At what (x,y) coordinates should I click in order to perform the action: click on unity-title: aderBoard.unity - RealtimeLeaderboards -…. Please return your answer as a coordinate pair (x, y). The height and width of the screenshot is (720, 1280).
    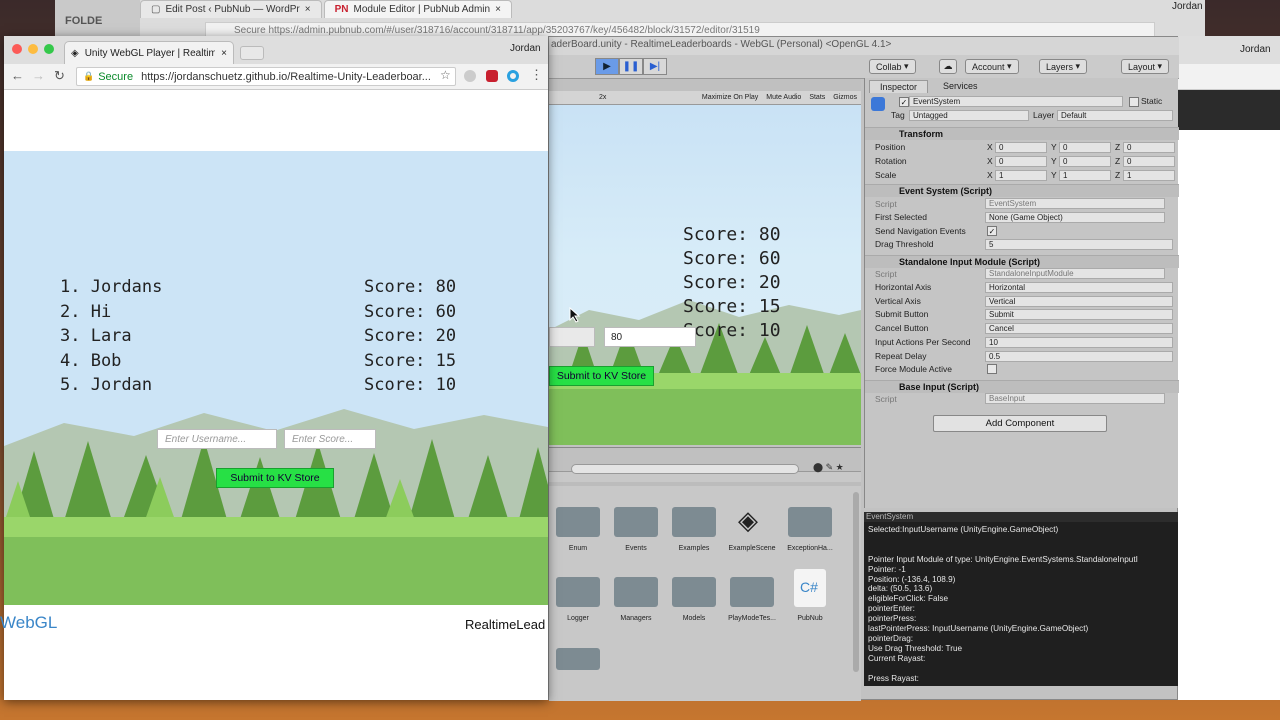
    Looking at the image, I should click on (864, 46).